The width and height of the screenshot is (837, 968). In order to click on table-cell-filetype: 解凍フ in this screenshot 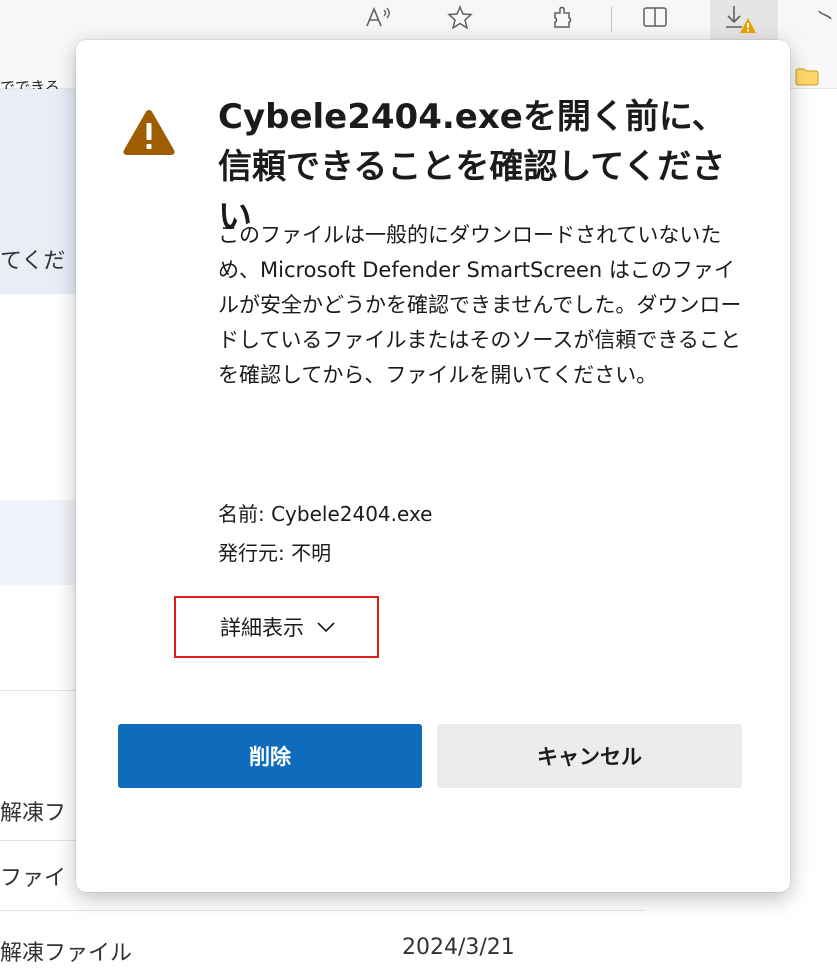, I will do `click(33, 813)`.